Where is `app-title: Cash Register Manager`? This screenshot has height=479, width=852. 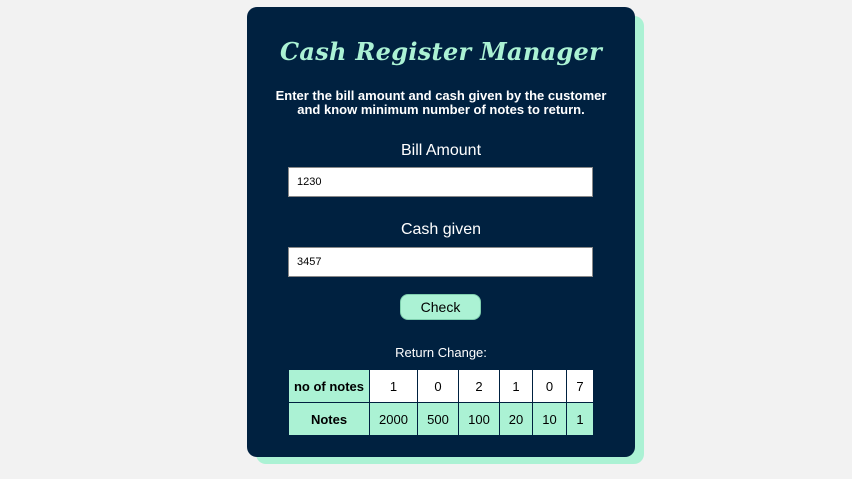 app-title: Cash Register Manager is located at coordinates (441, 51).